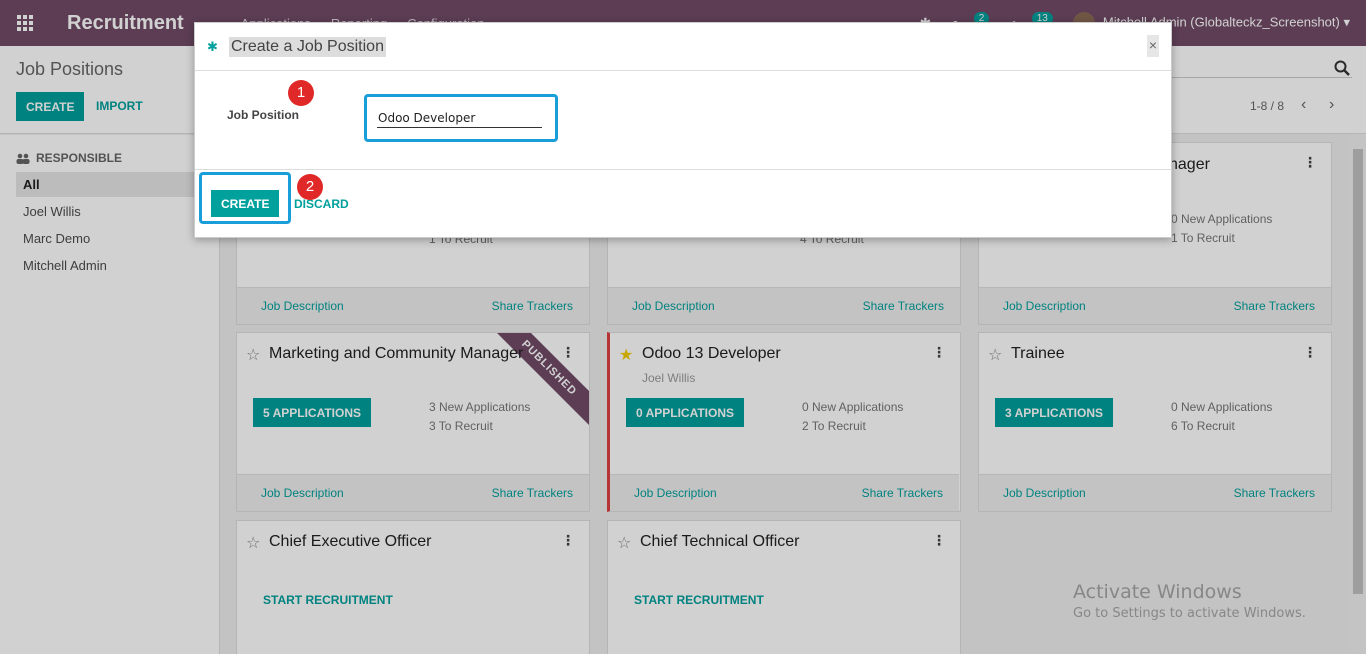 Image resolution: width=1366 pixels, height=654 pixels. I want to click on dialog-discard-button: DISCARD, so click(321, 204).